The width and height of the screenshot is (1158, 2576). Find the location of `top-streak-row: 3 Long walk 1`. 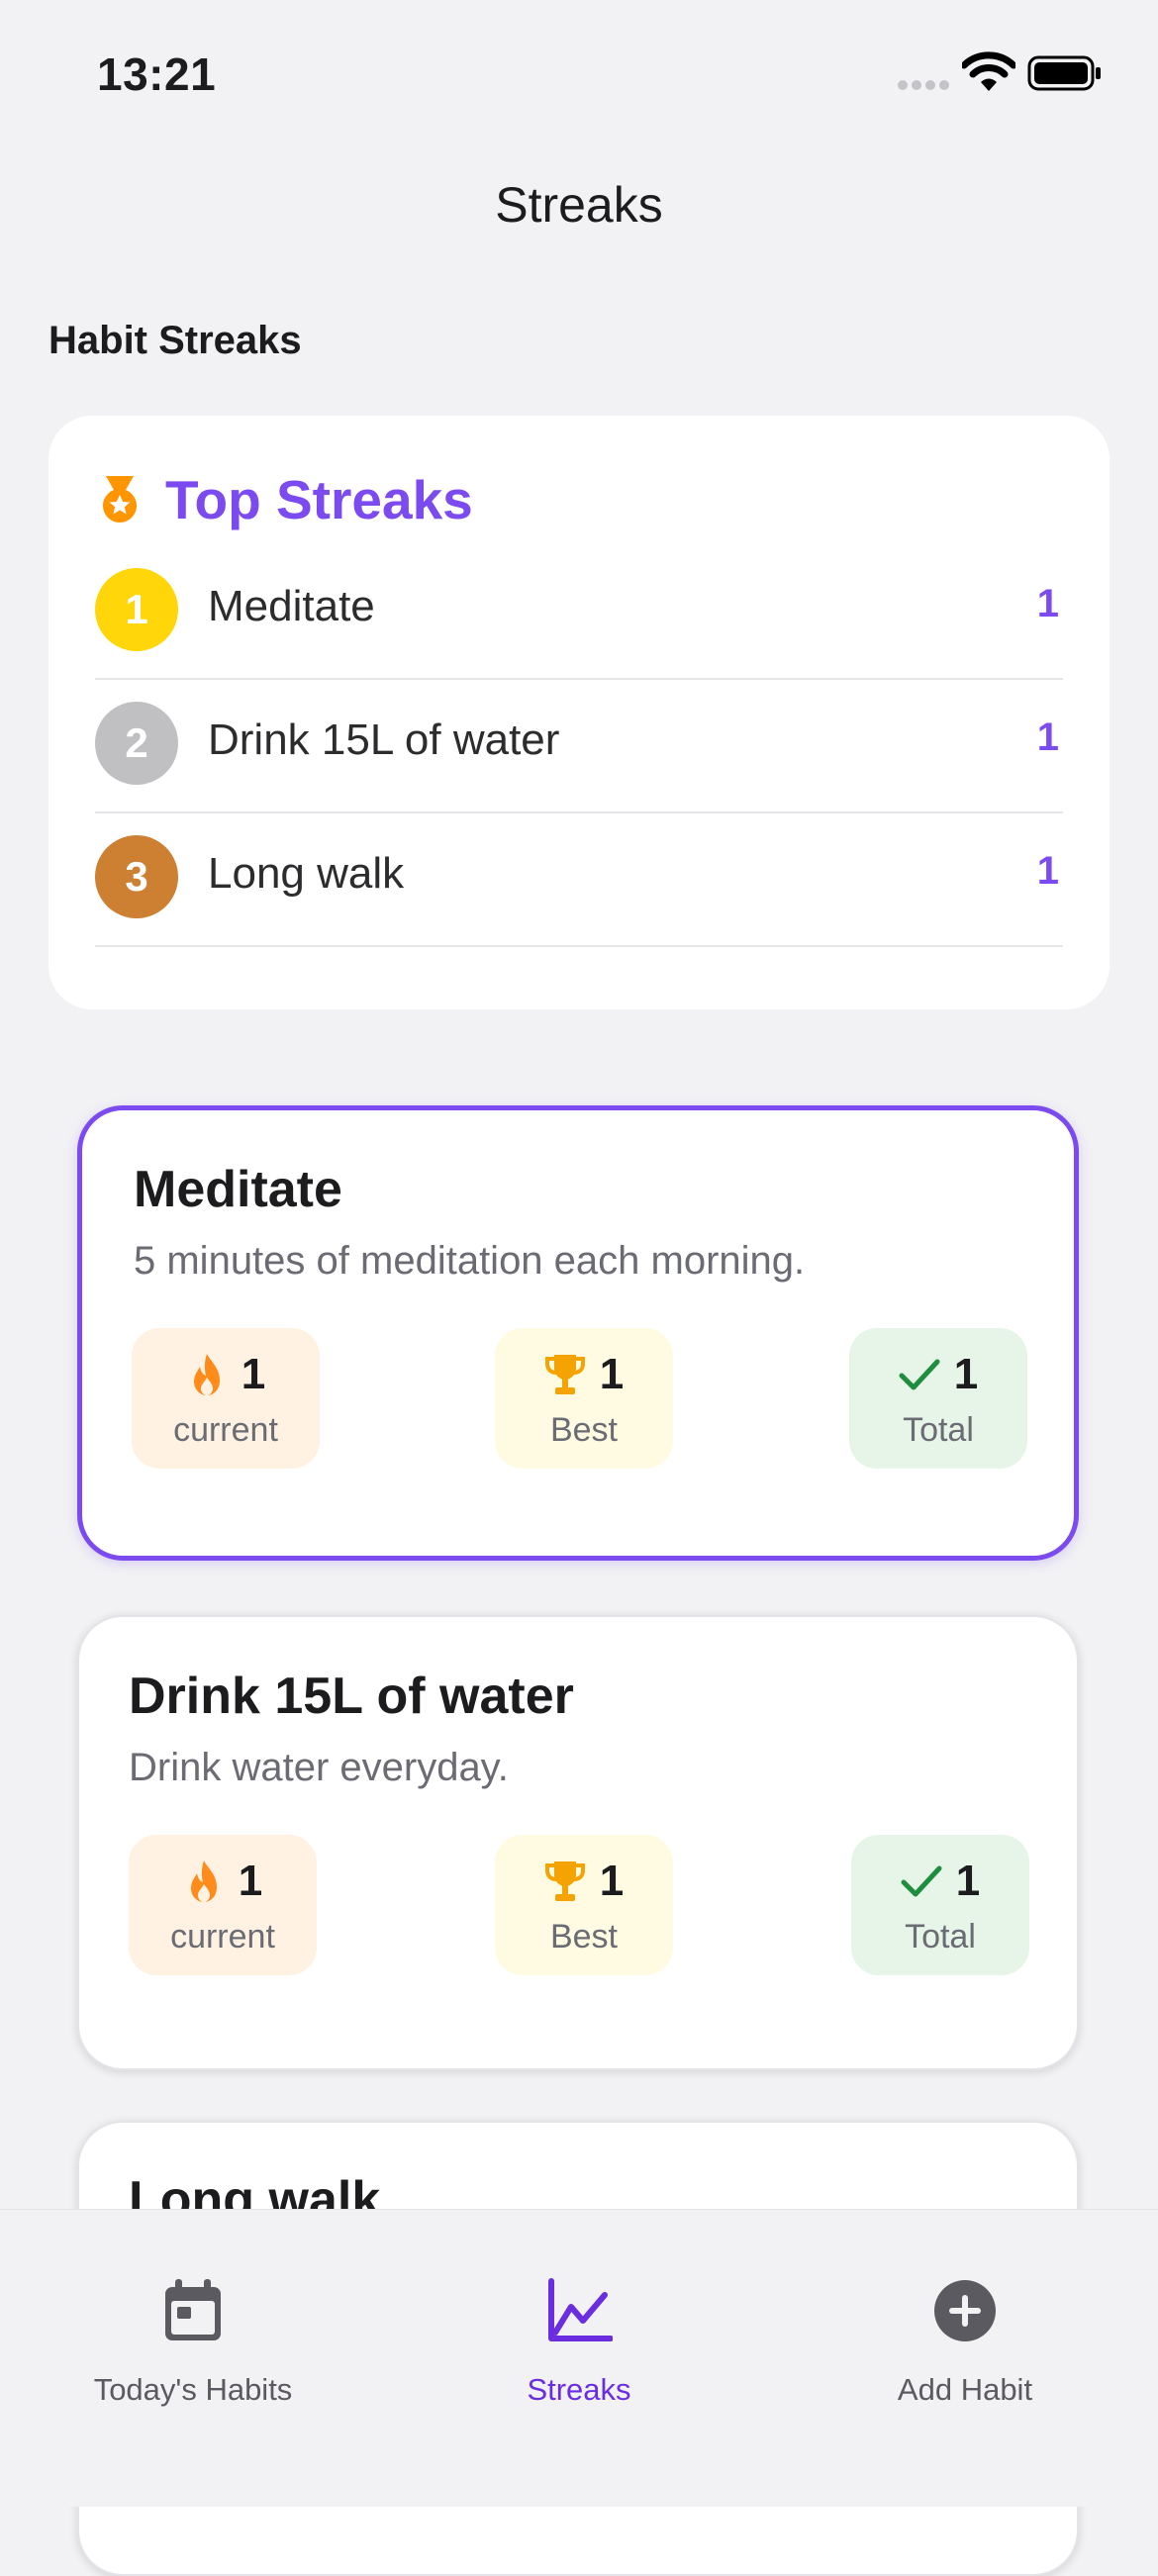

top-streak-row: 3 Long walk 1 is located at coordinates (579, 879).